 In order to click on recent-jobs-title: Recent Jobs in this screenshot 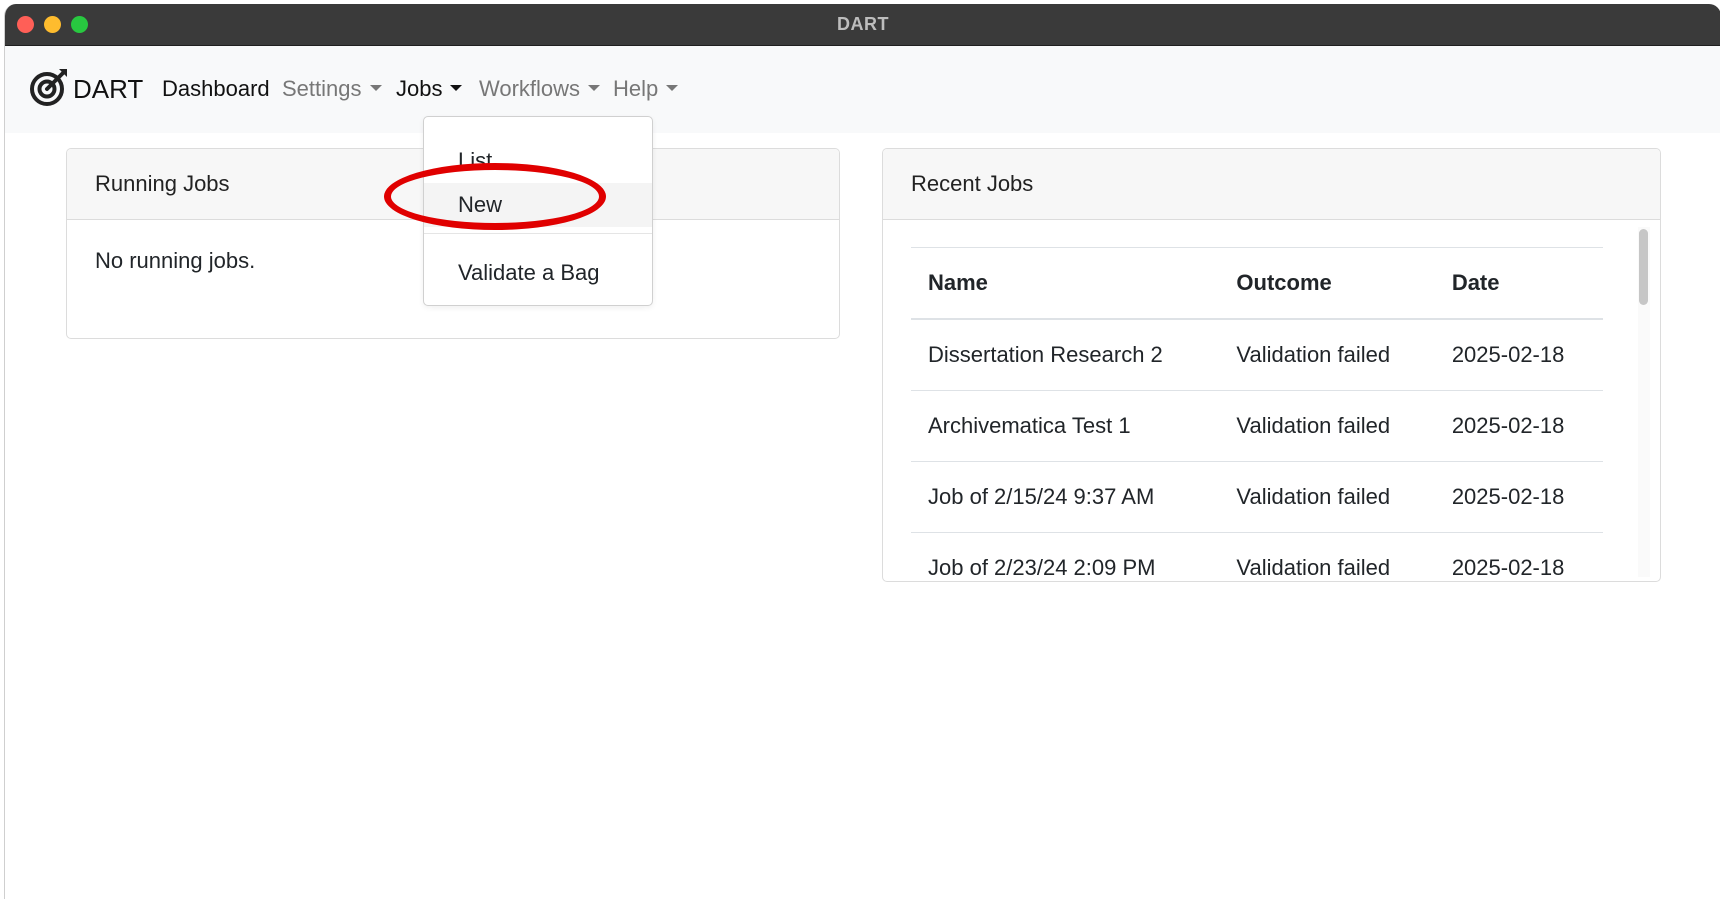, I will do `click(1271, 184)`.